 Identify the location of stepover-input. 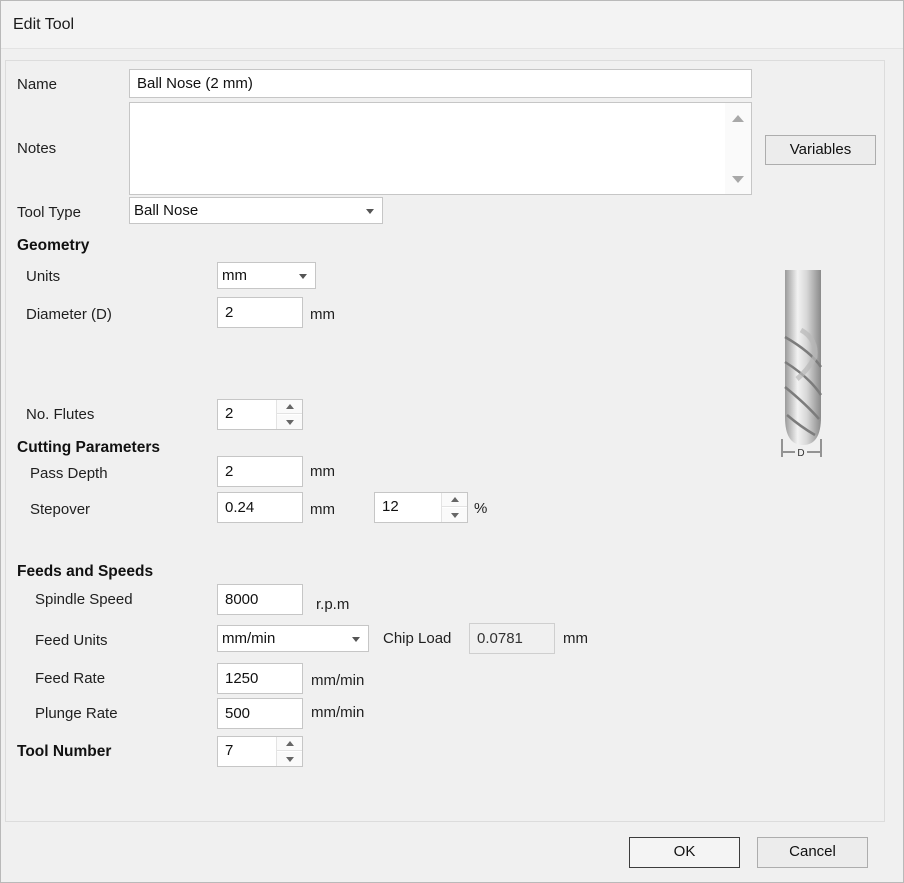
(260, 507).